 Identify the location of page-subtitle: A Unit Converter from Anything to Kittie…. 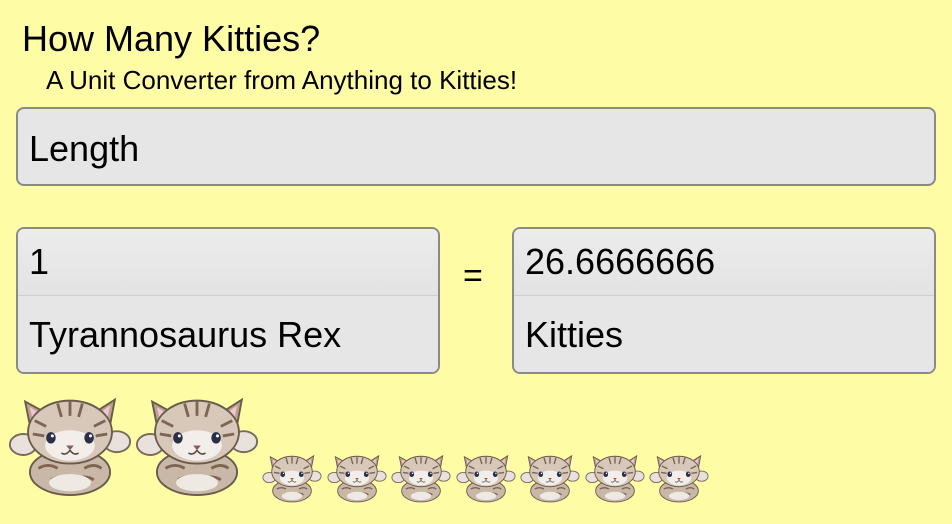
(282, 80).